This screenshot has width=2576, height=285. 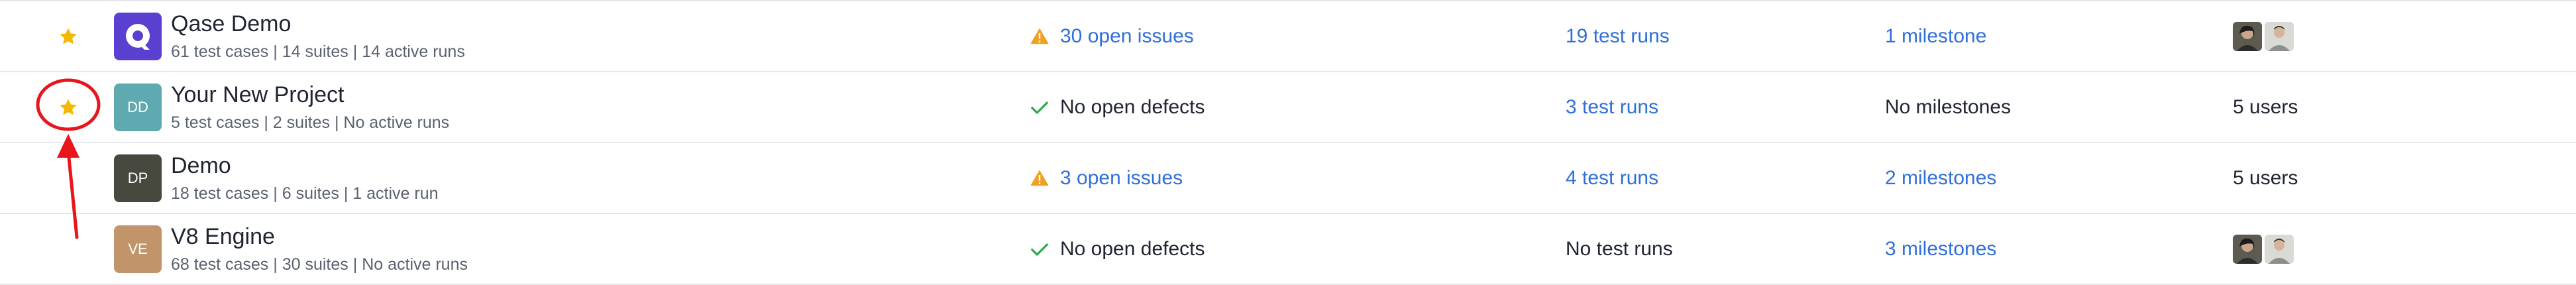 I want to click on test-cases-count: 18 test cases, so click(x=220, y=193).